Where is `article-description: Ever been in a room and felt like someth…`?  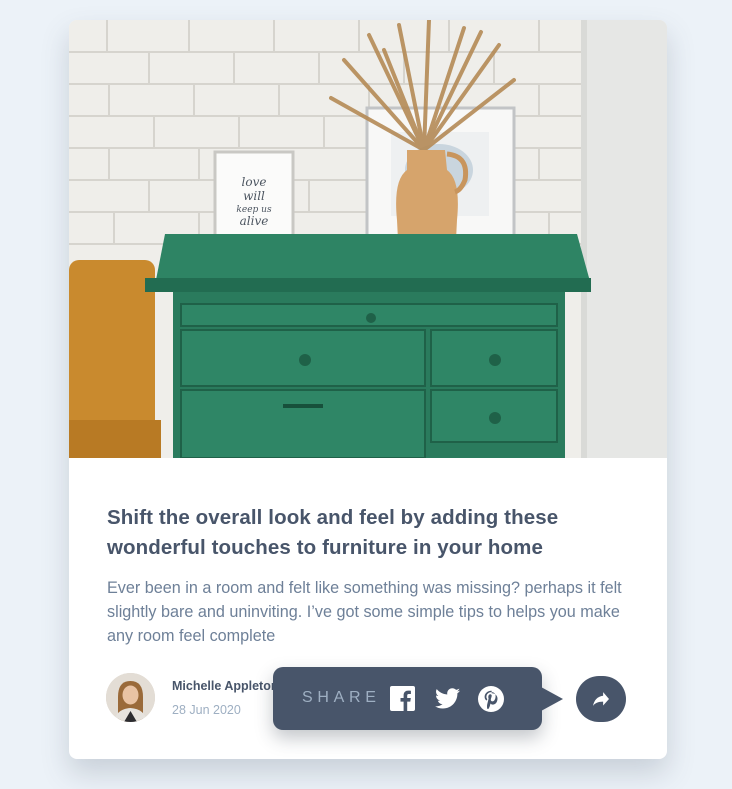 article-description: Ever been in a room and felt like someth… is located at coordinates (364, 612).